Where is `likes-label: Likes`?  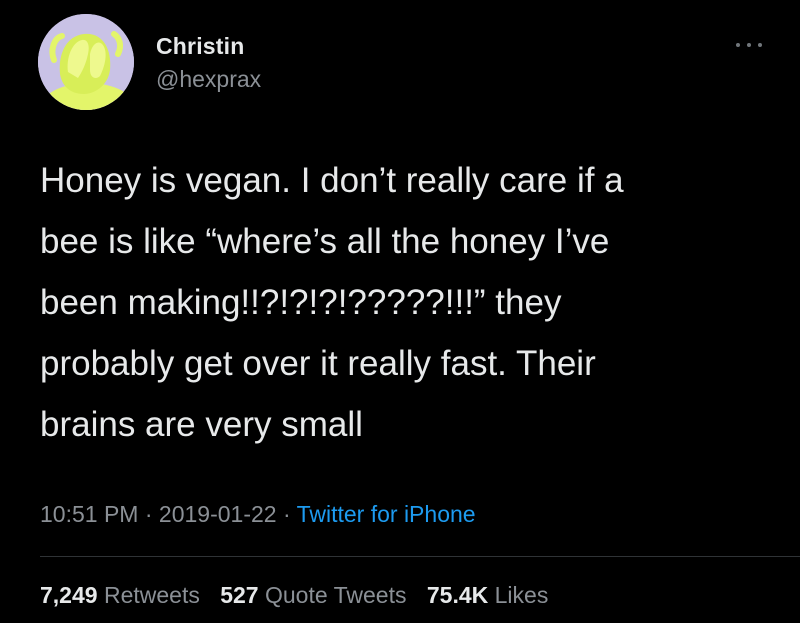 likes-label: Likes is located at coordinates (521, 595).